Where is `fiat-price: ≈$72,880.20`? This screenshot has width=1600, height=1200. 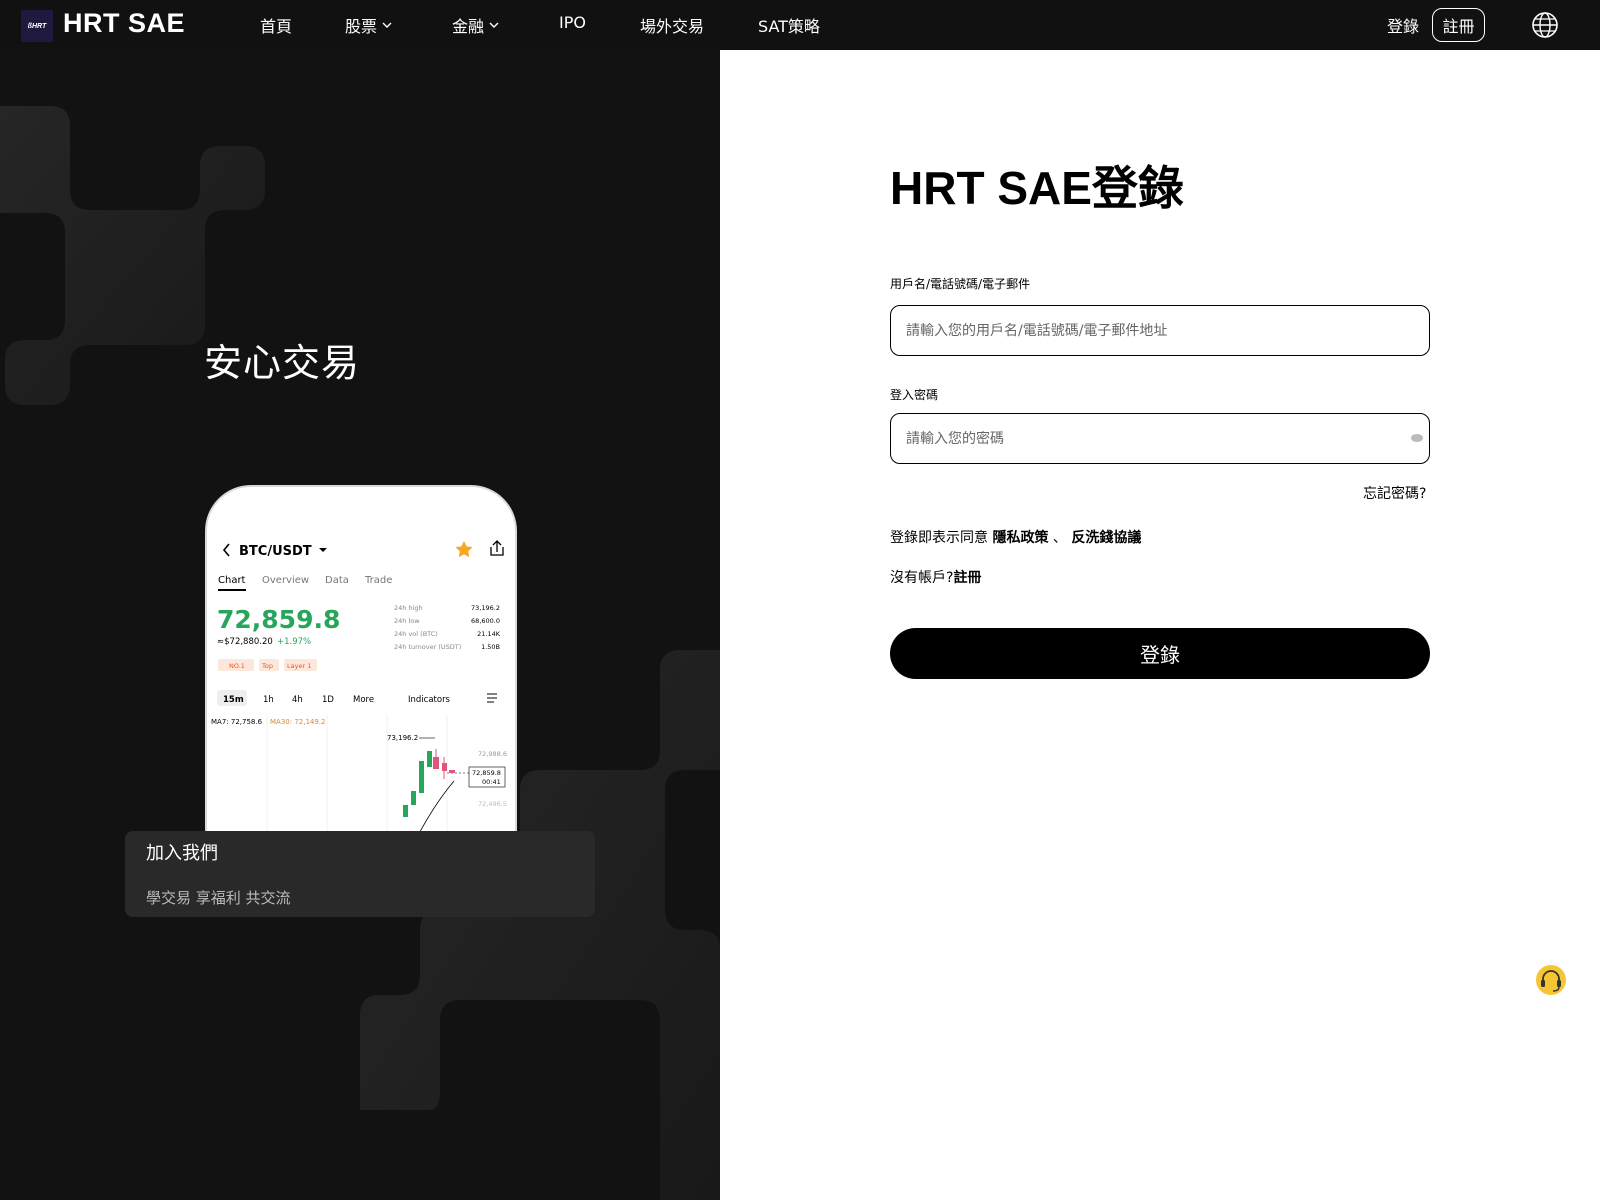
fiat-price: ≈$72,880.20 is located at coordinates (245, 642).